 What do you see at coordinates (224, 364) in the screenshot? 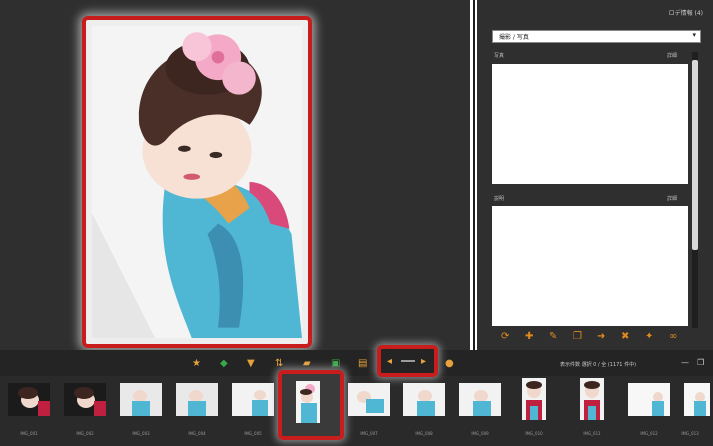
I see `tag-icon: ◆` at bounding box center [224, 364].